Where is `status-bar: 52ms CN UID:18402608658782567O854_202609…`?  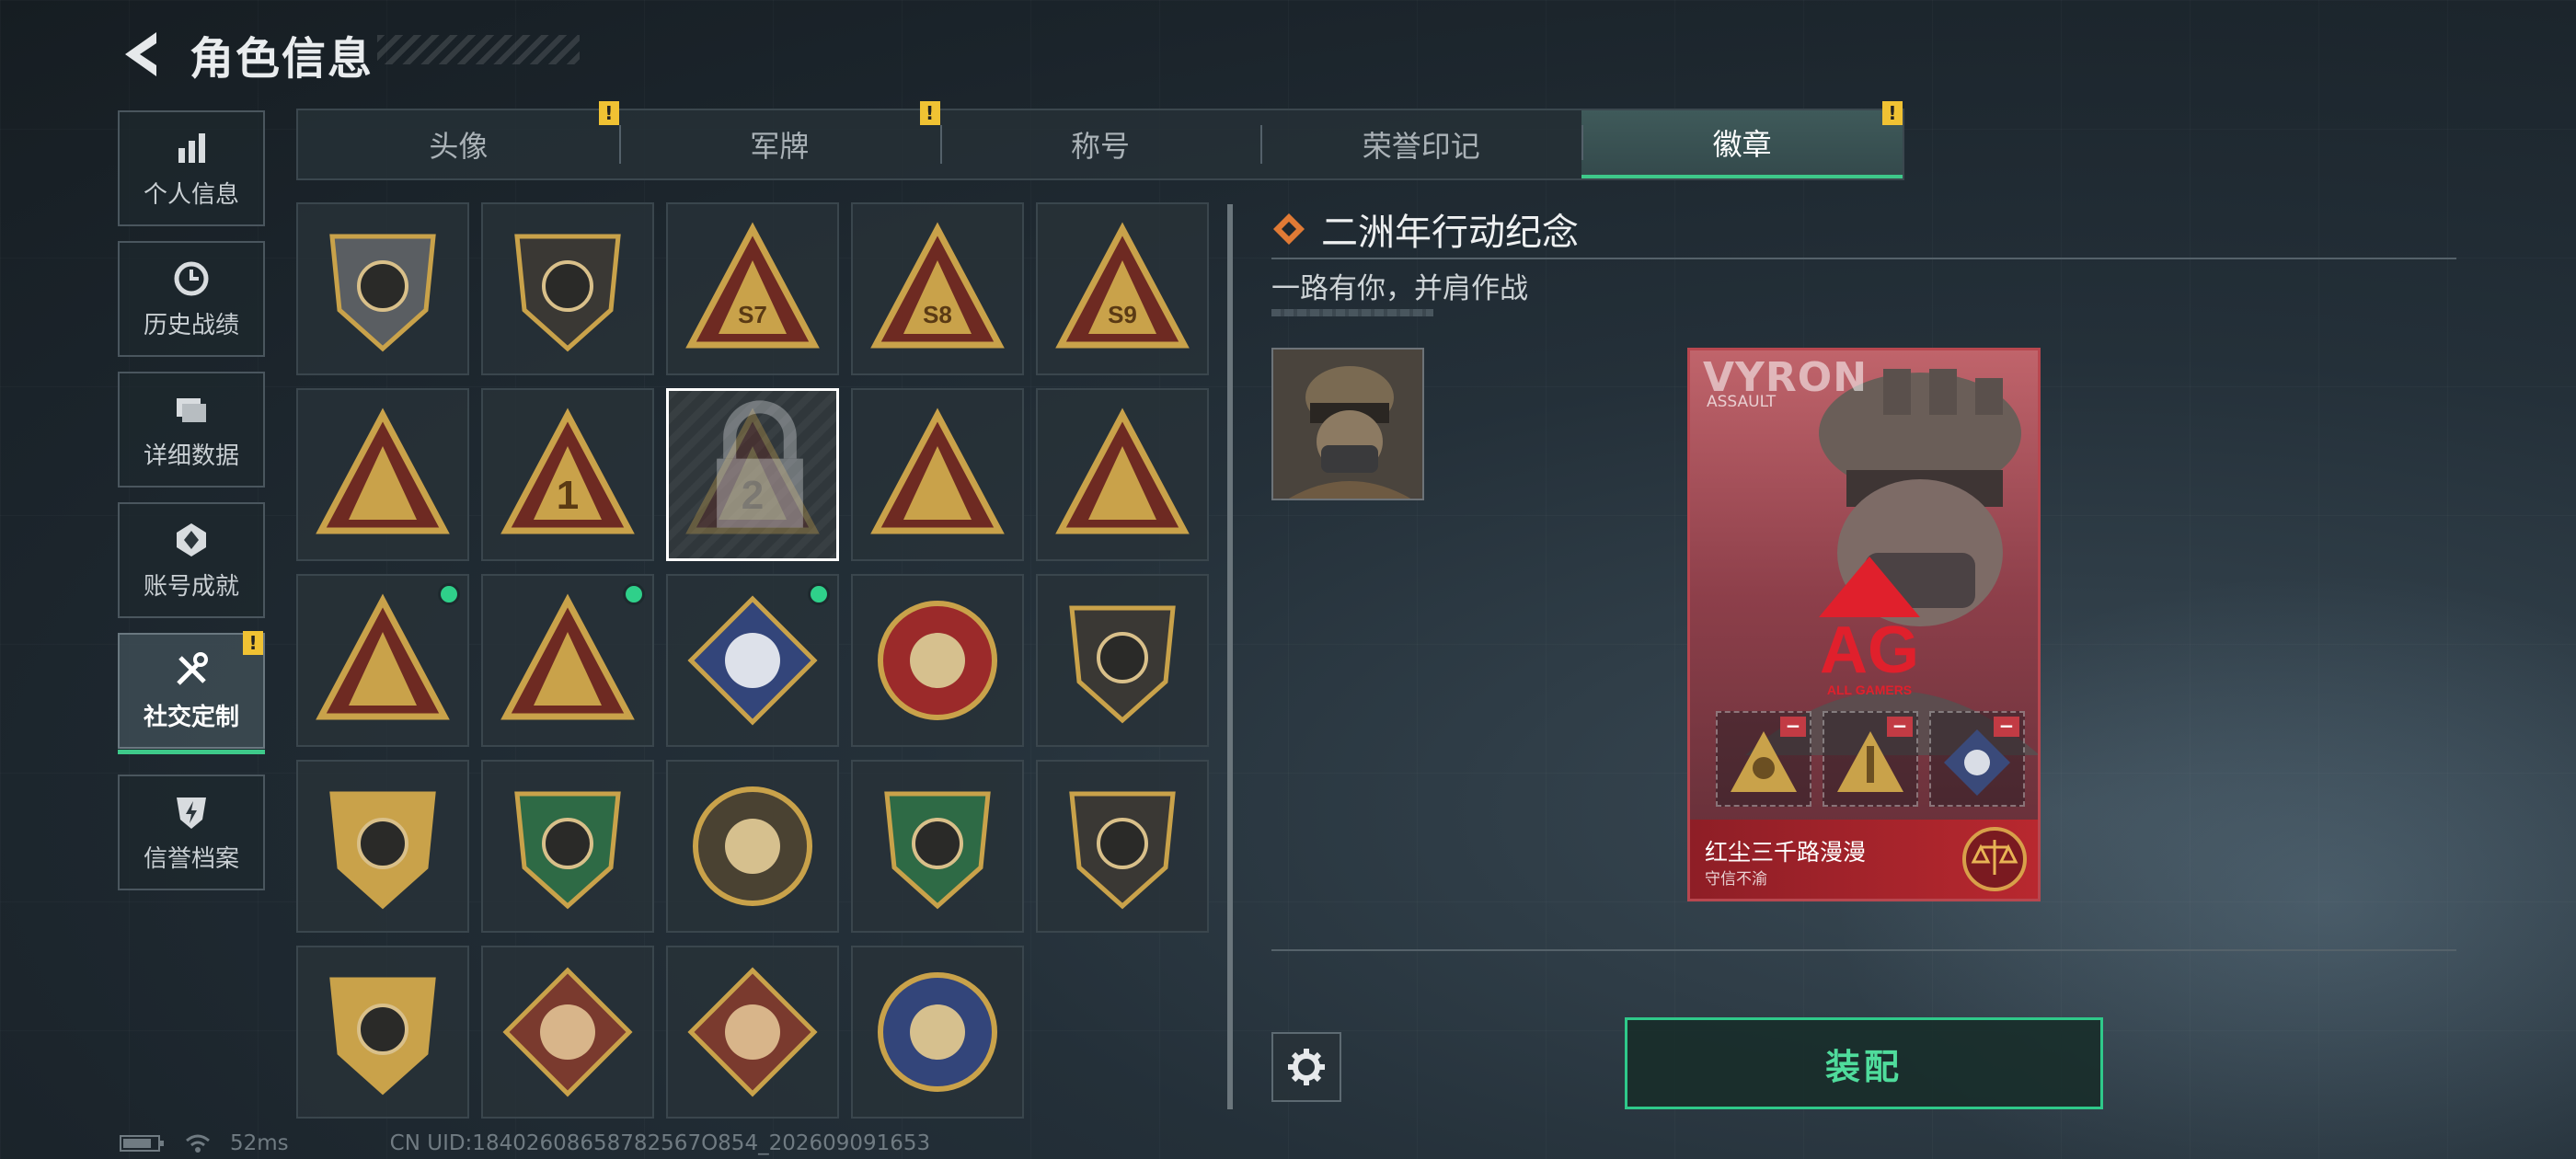
status-bar: 52ms CN UID:18402608658782567O854_202609… is located at coordinates (525, 1143).